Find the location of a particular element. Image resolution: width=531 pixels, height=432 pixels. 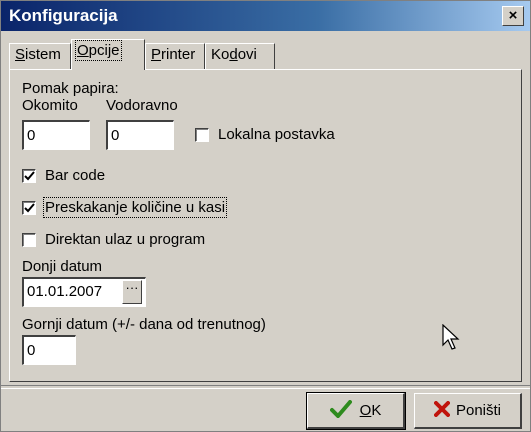

barcode-label: Bar code is located at coordinates (75, 175).